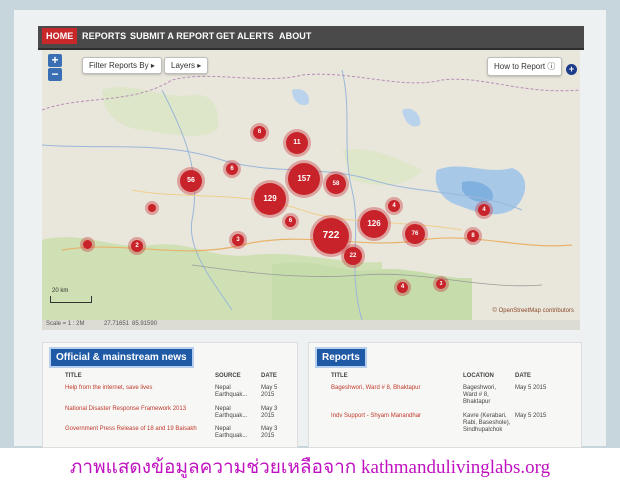  What do you see at coordinates (394, 388) in the screenshot?
I see `reports-row-title: Bageshwori, Ward # 8, Bhaktapur` at bounding box center [394, 388].